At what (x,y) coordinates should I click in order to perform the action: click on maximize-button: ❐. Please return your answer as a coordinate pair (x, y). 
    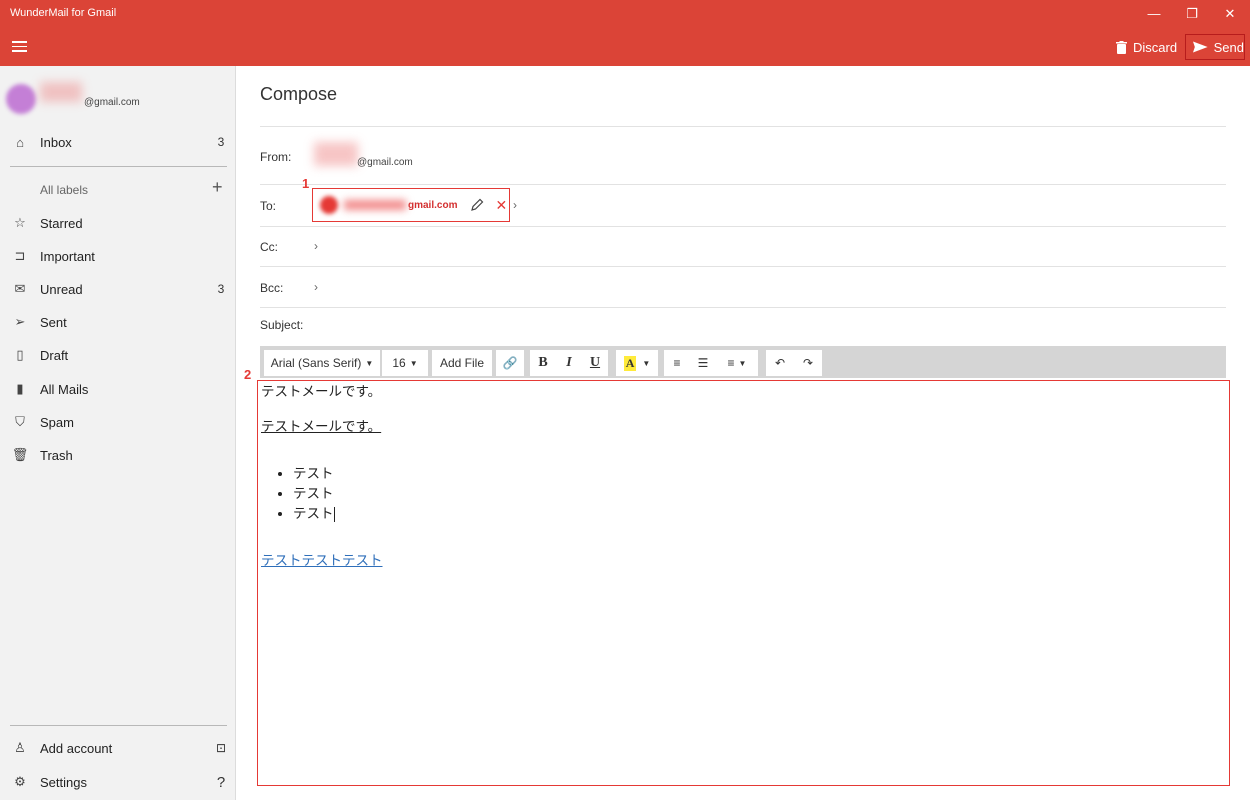
    Looking at the image, I should click on (1192, 14).